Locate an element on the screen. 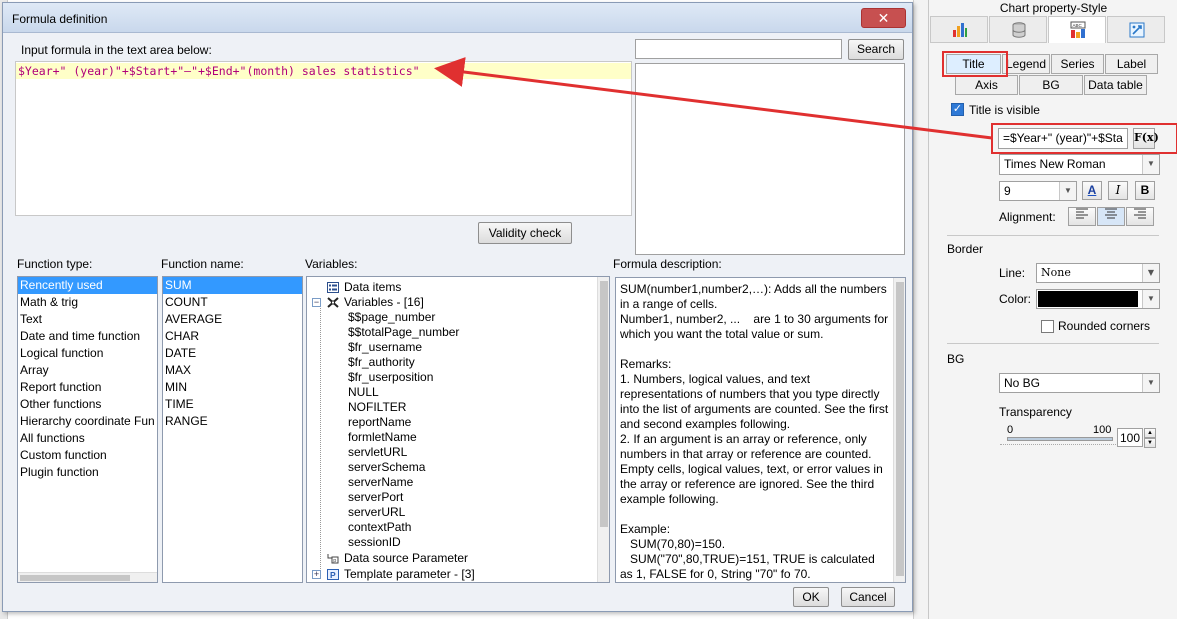 The height and width of the screenshot is (619, 1177). function-type-item: Custom function is located at coordinates (87, 455).